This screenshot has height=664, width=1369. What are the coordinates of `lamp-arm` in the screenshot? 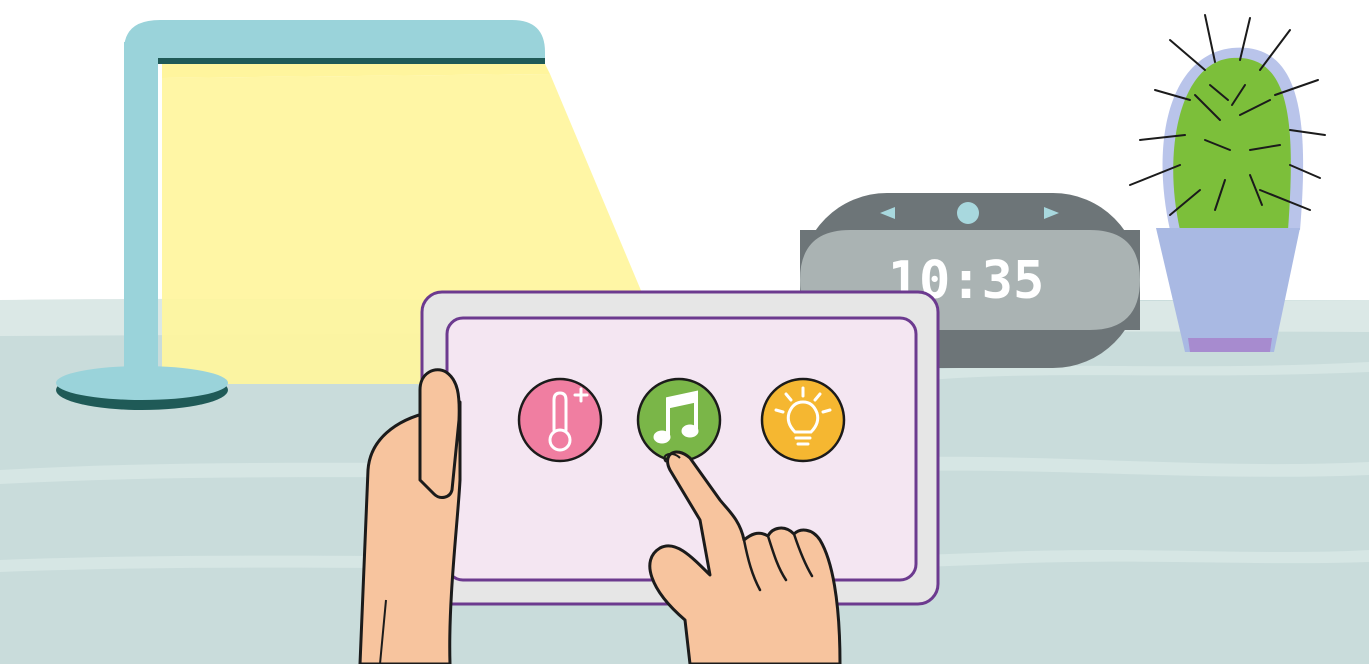 It's located at (334, 41).